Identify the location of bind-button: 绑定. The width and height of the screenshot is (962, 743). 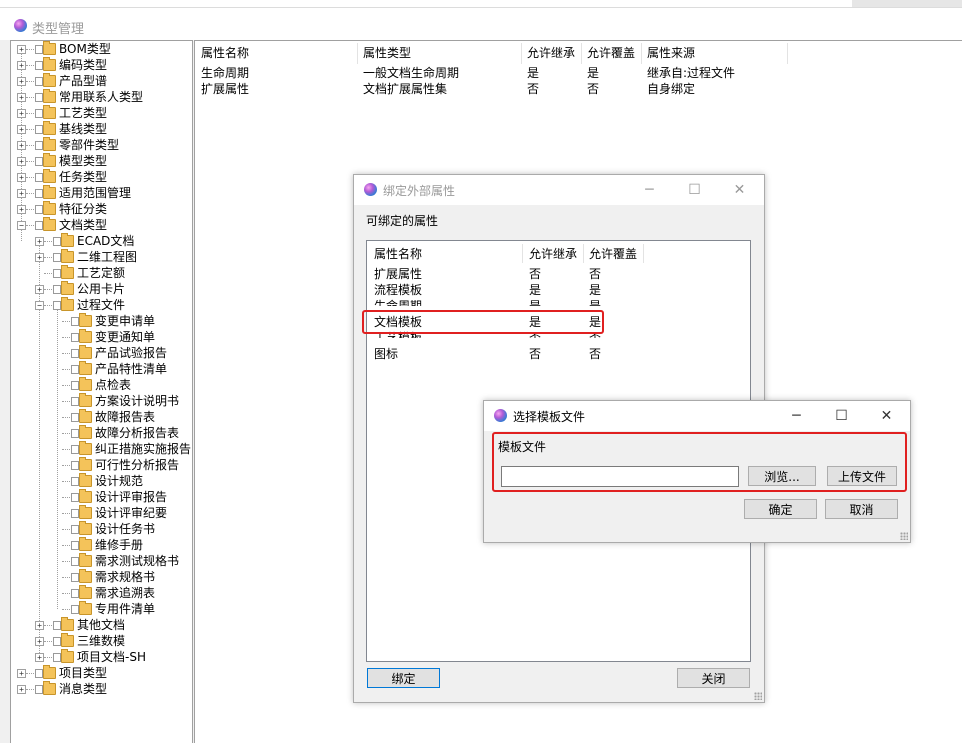
(403, 678).